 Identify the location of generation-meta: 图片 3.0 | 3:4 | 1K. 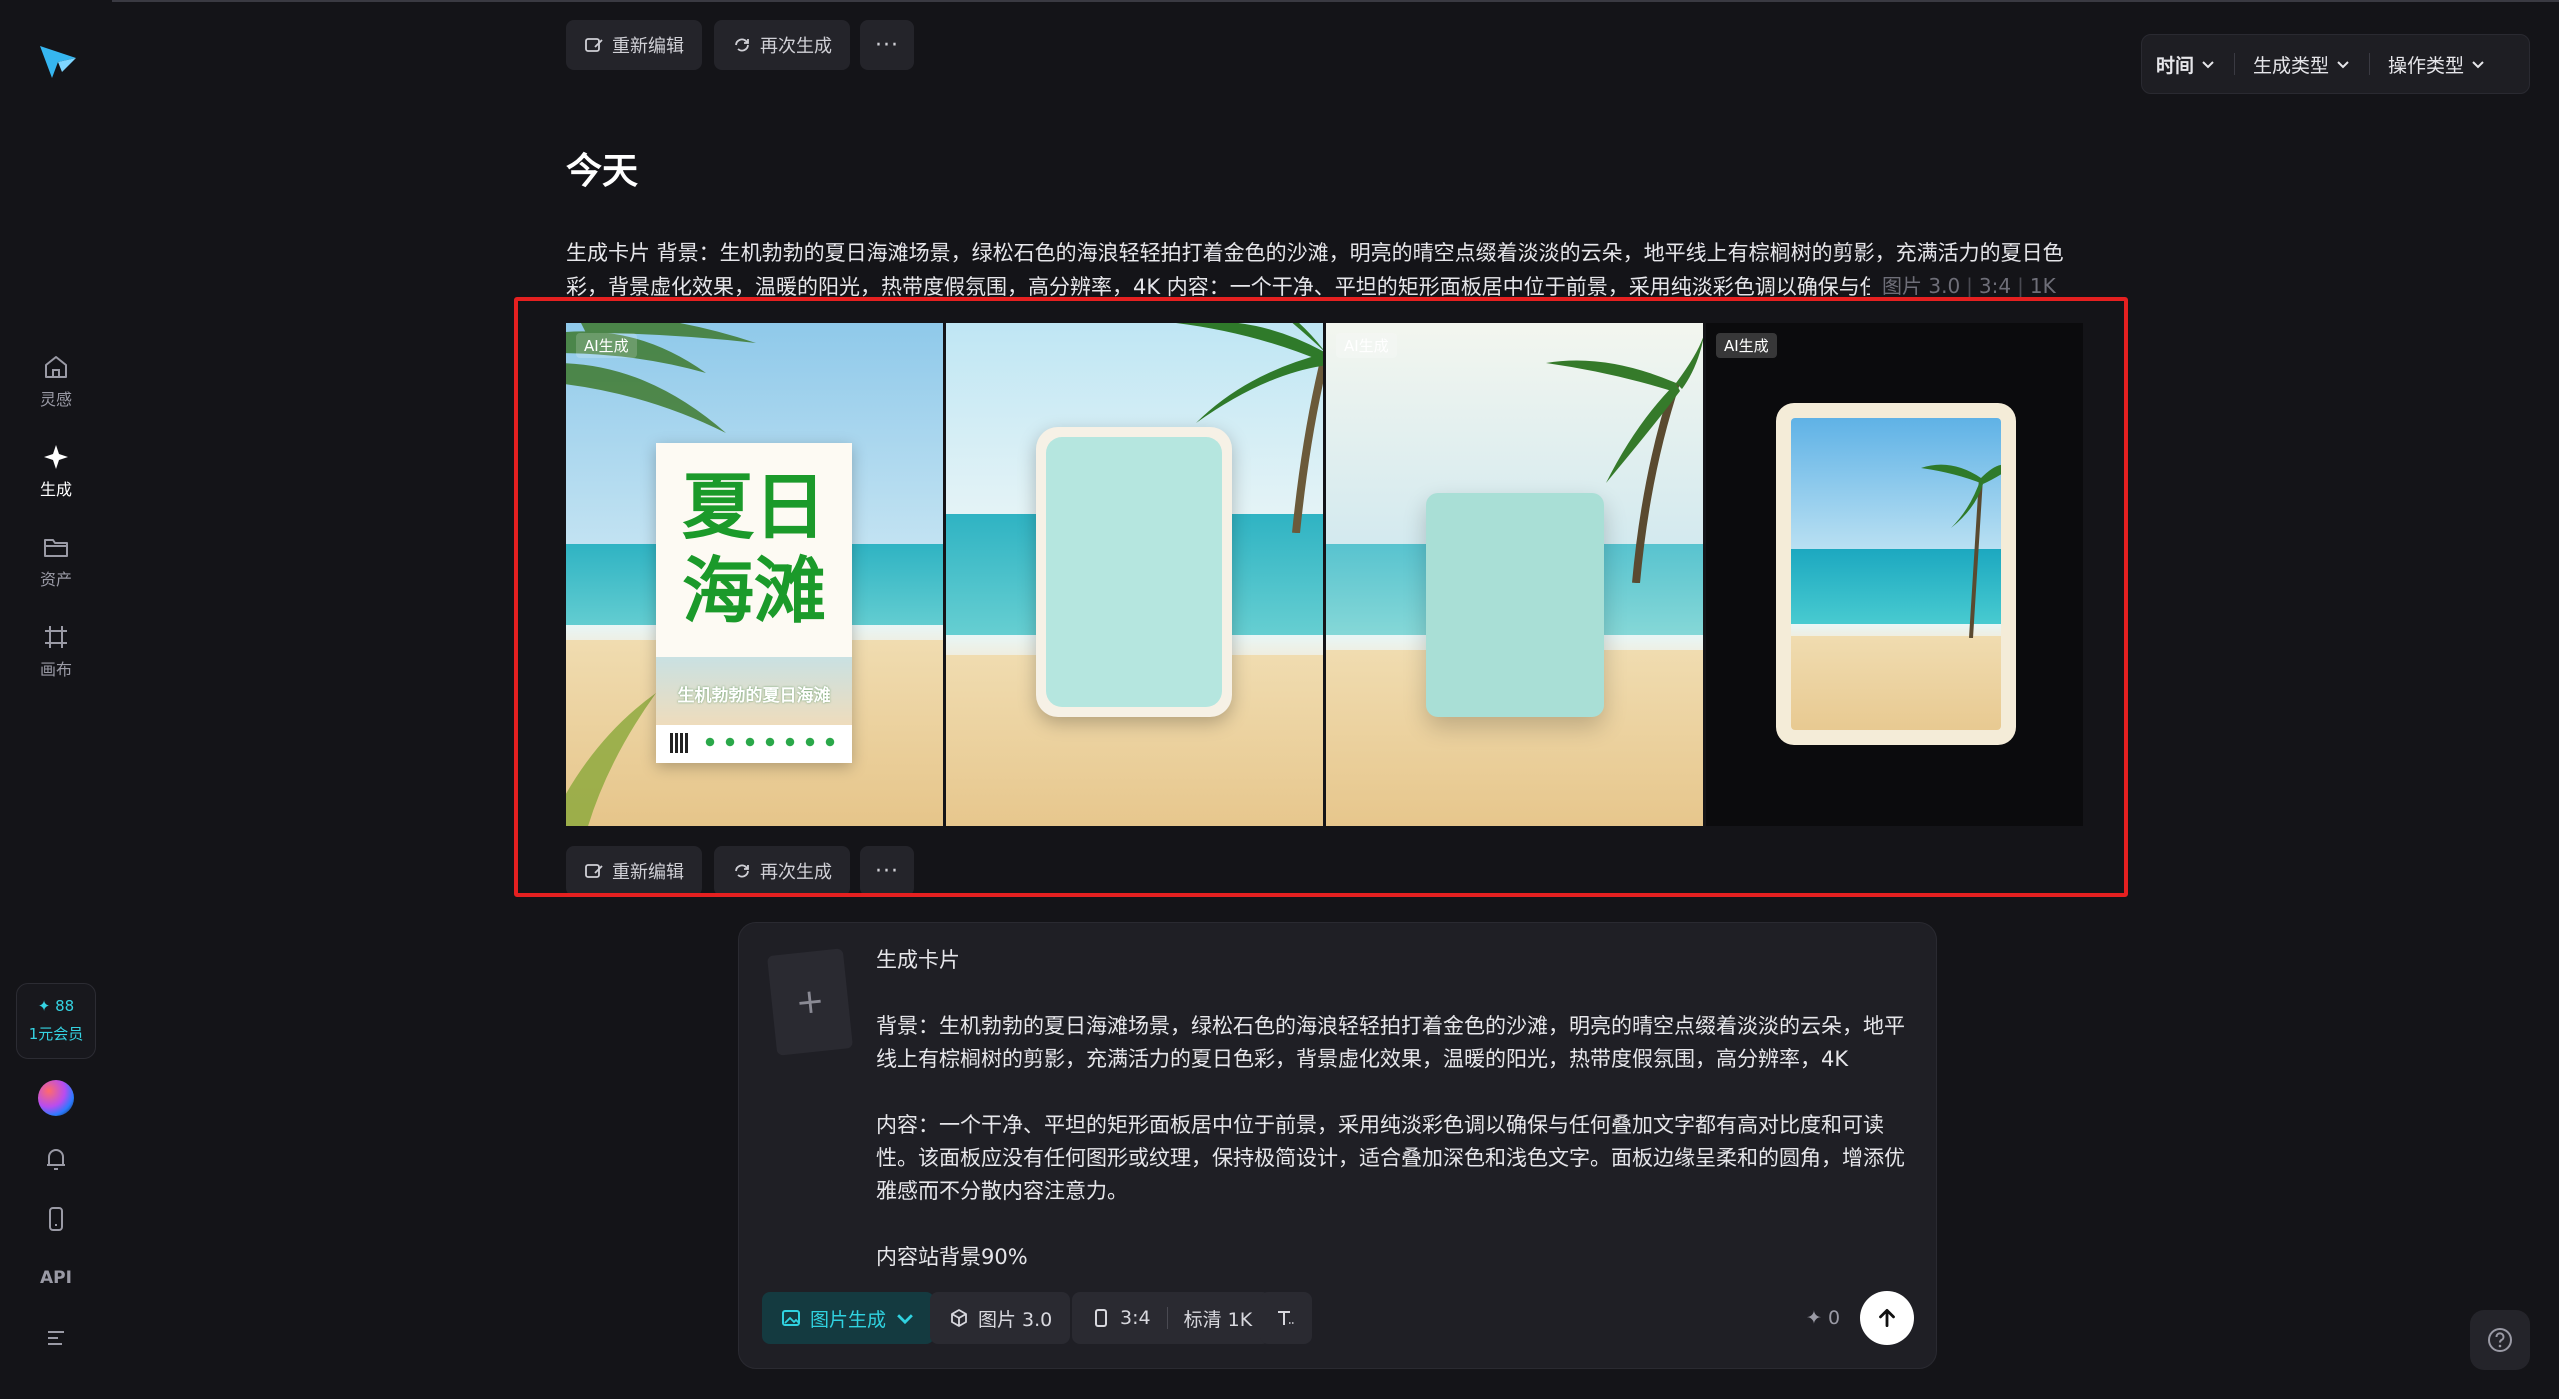
(1963, 284).